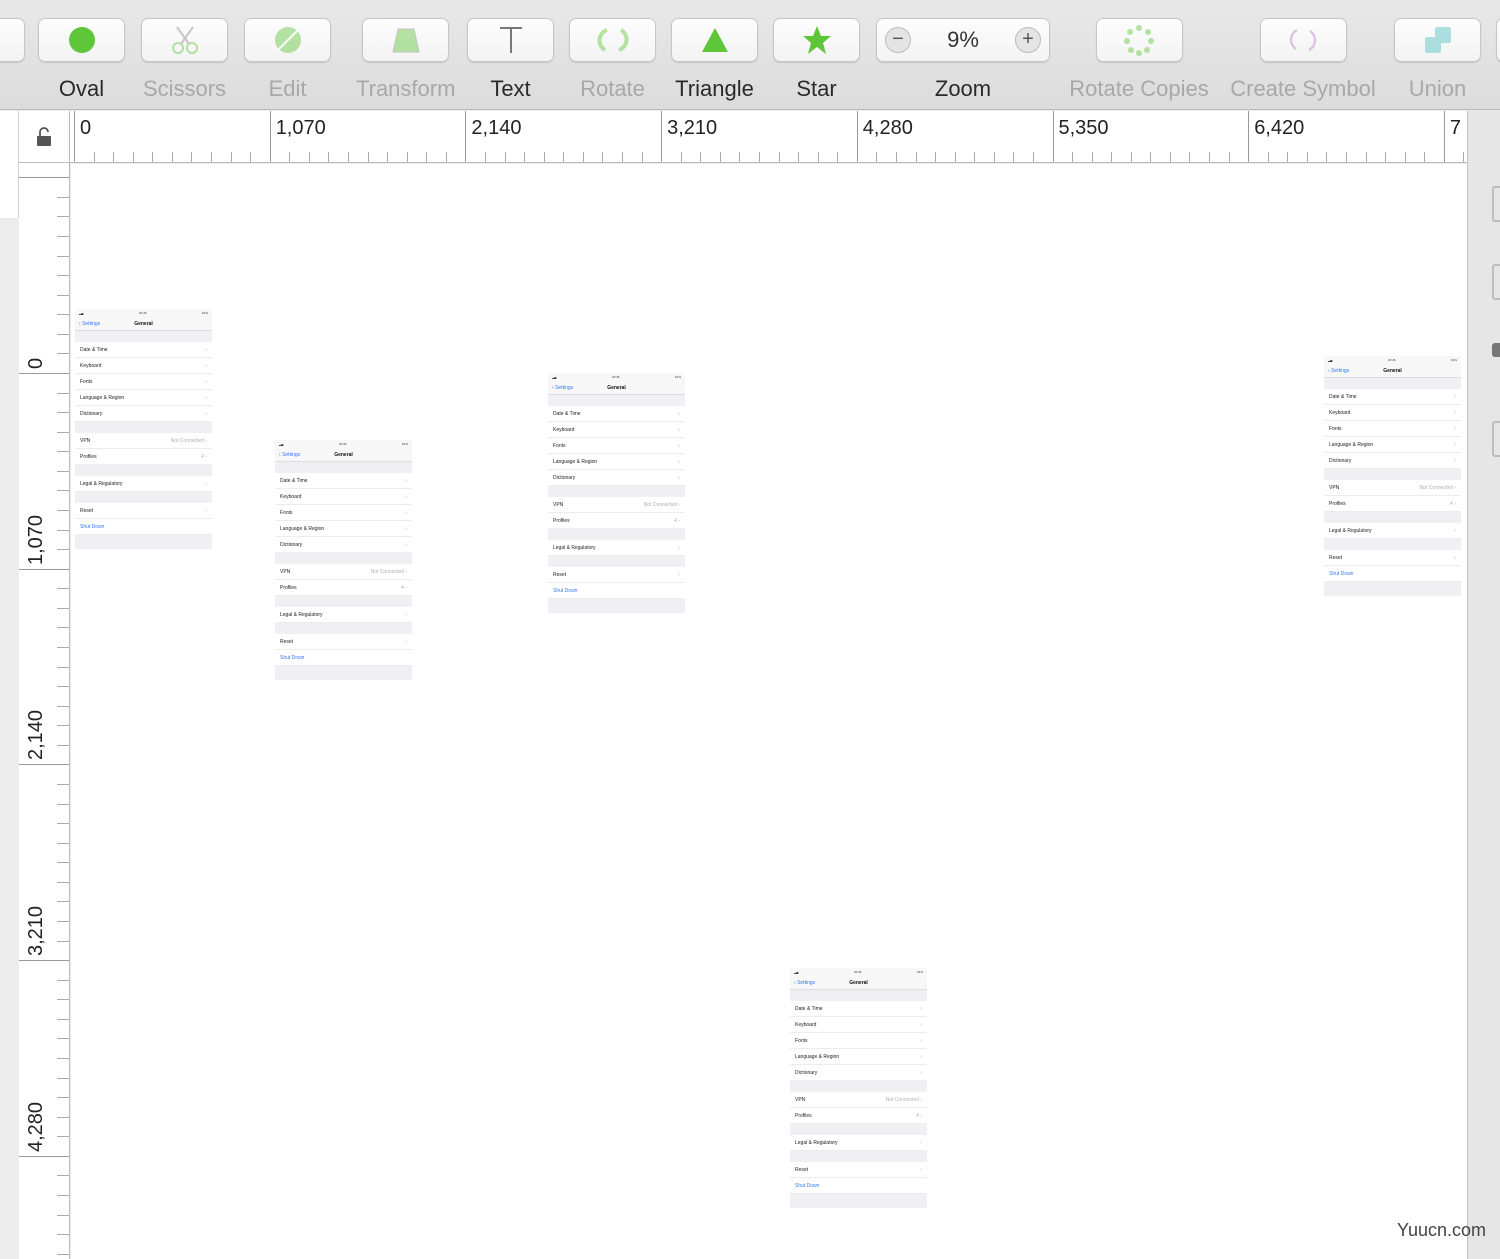  I want to click on edit-icon, so click(287, 40).